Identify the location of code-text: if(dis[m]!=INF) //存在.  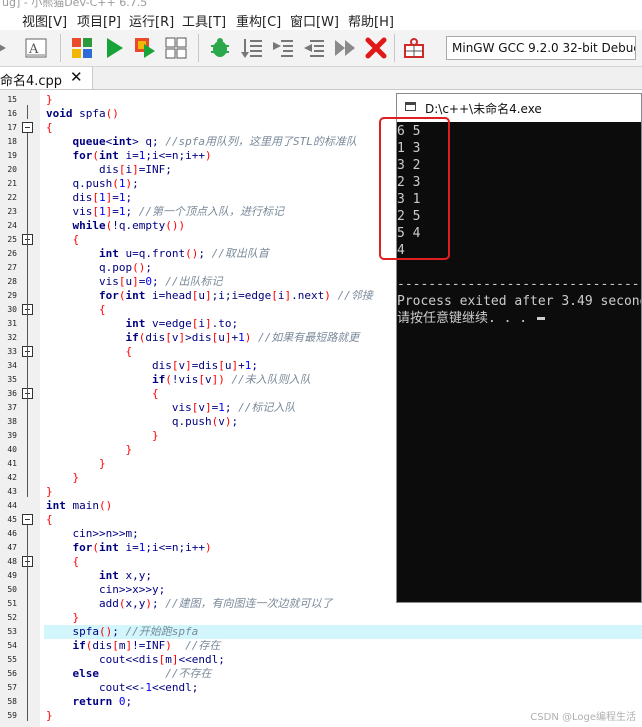
(146, 645).